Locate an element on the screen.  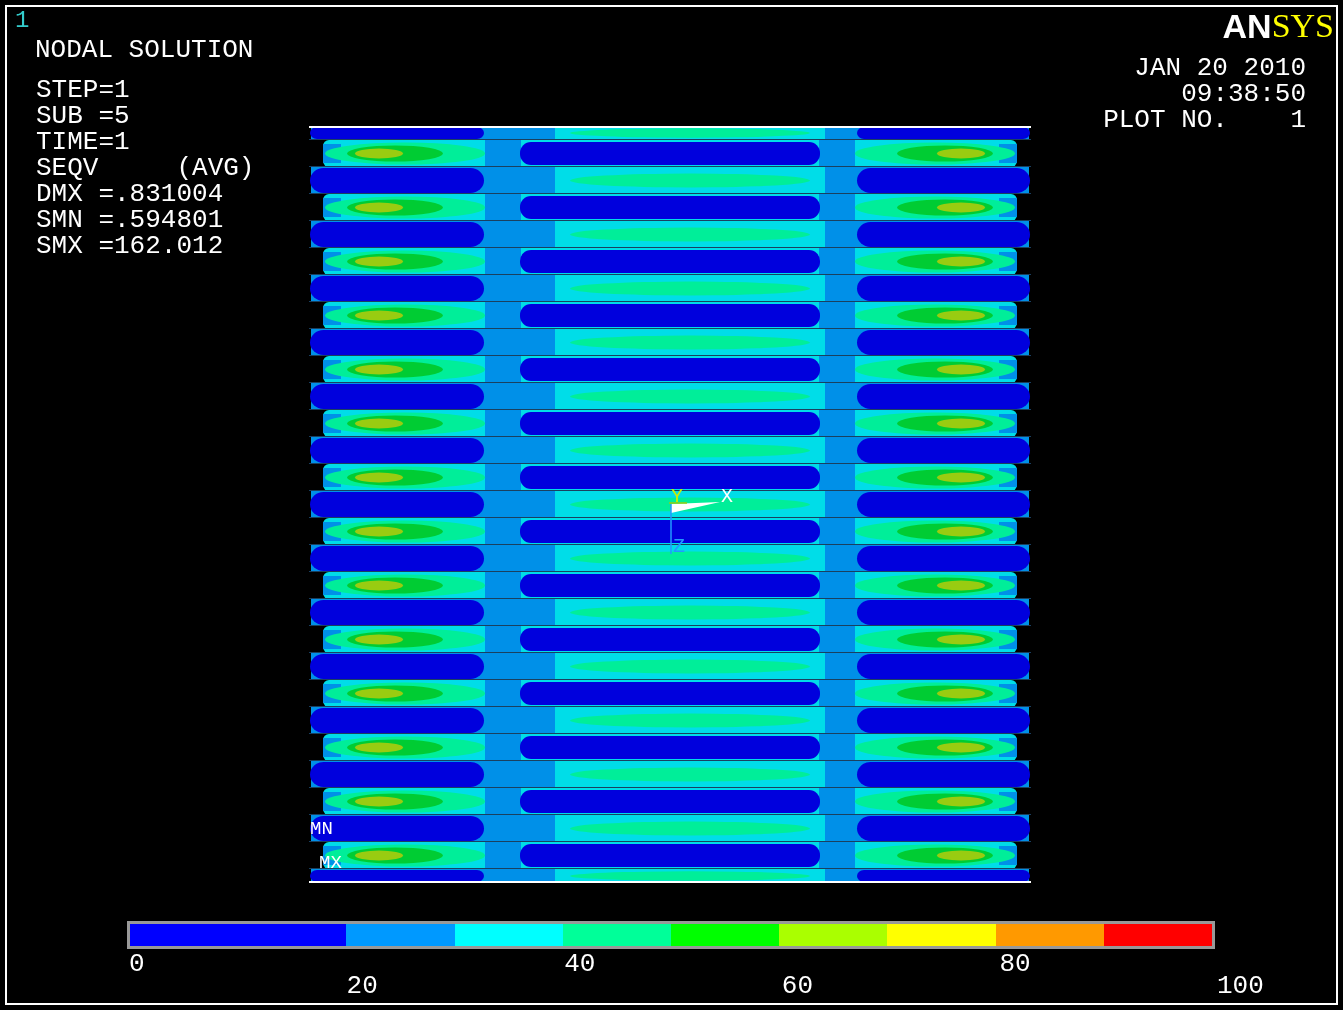
result-info-line: SEQV (AVG) is located at coordinates (145, 168).